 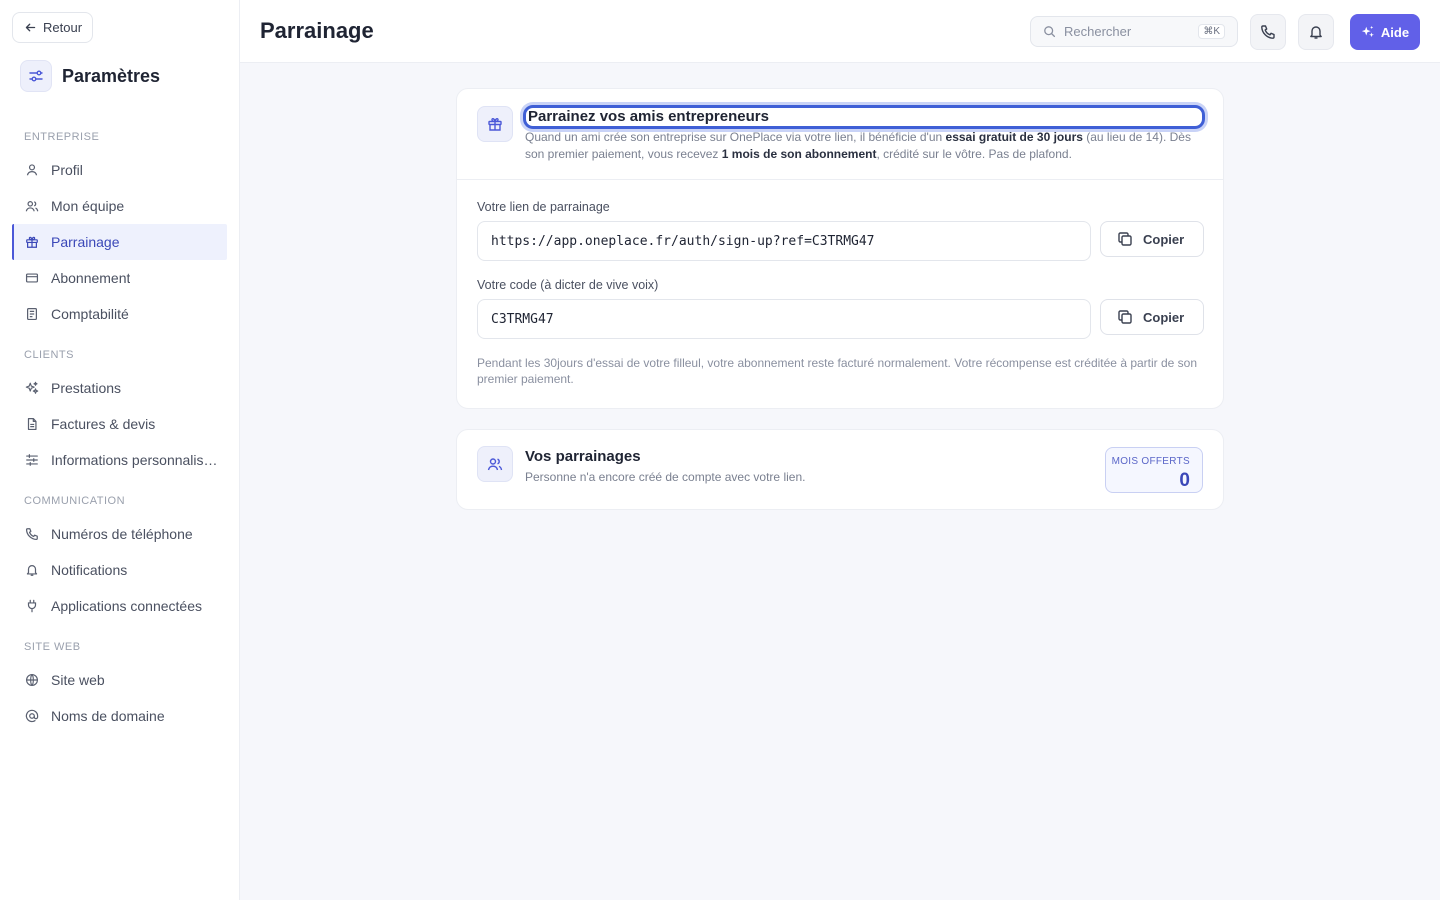 I want to click on sidebar-item-mon-equipe: Mon équipe, so click(x=119, y=206).